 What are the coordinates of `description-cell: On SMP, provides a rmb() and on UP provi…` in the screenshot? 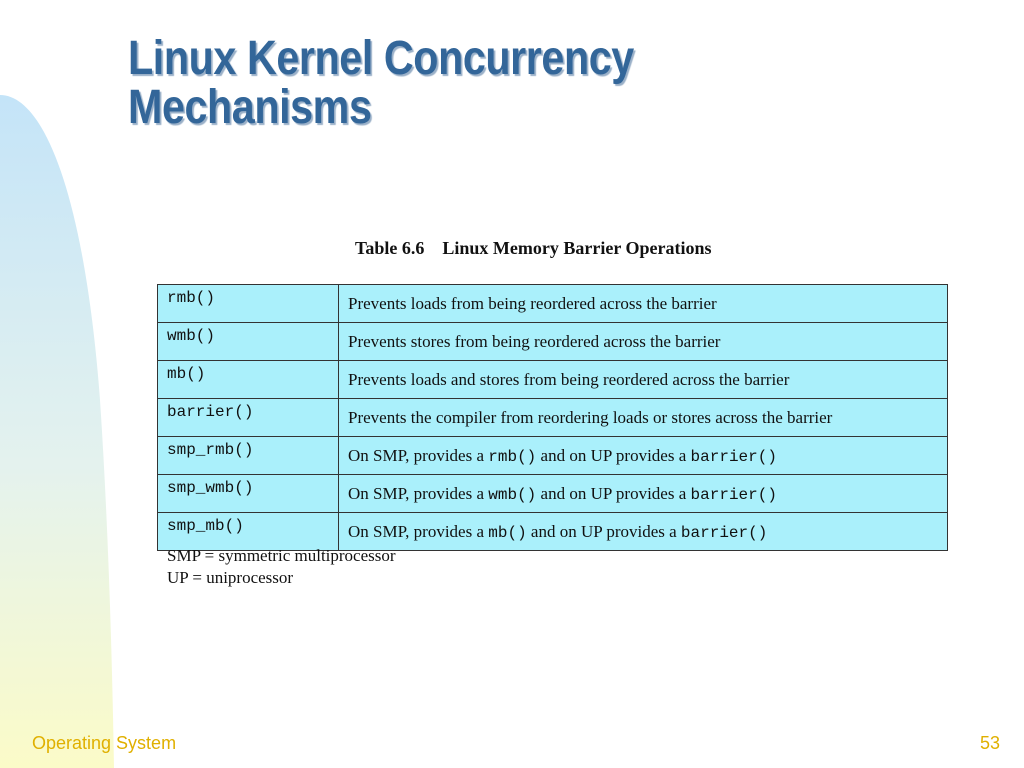 It's located at (643, 455).